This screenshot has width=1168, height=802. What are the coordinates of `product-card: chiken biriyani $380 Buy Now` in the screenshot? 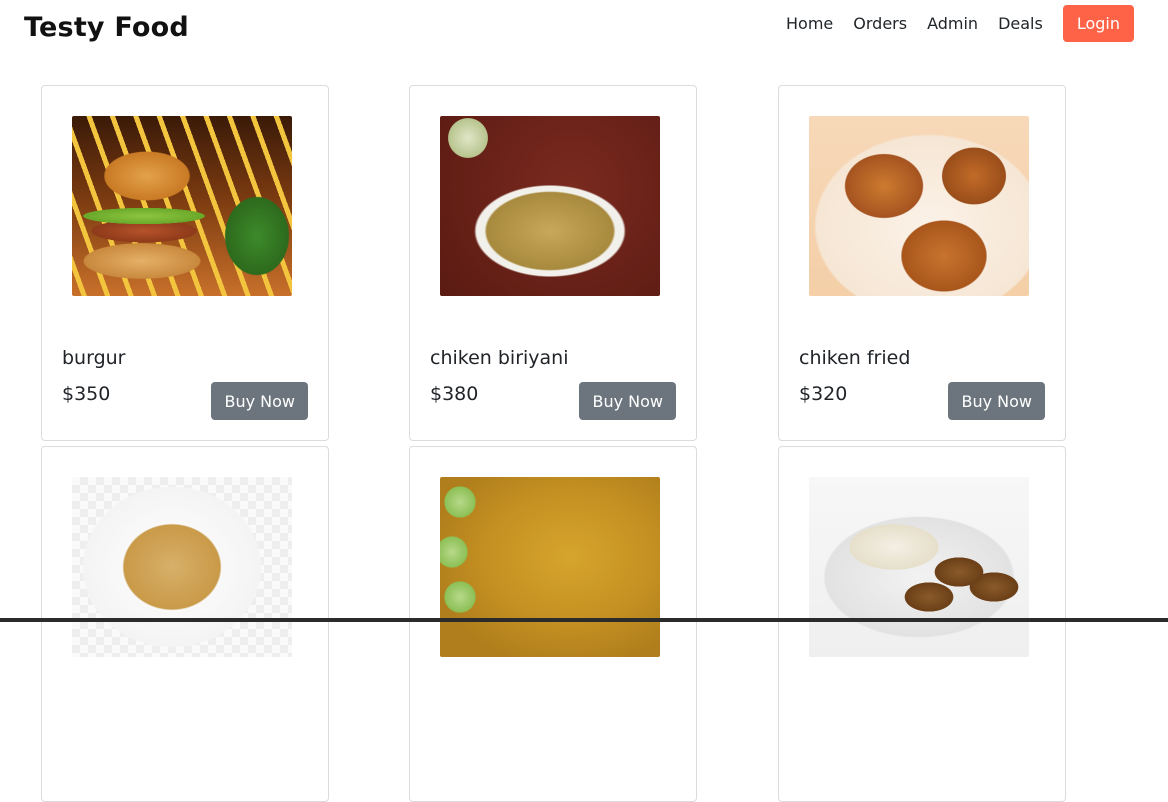 It's located at (553, 263).